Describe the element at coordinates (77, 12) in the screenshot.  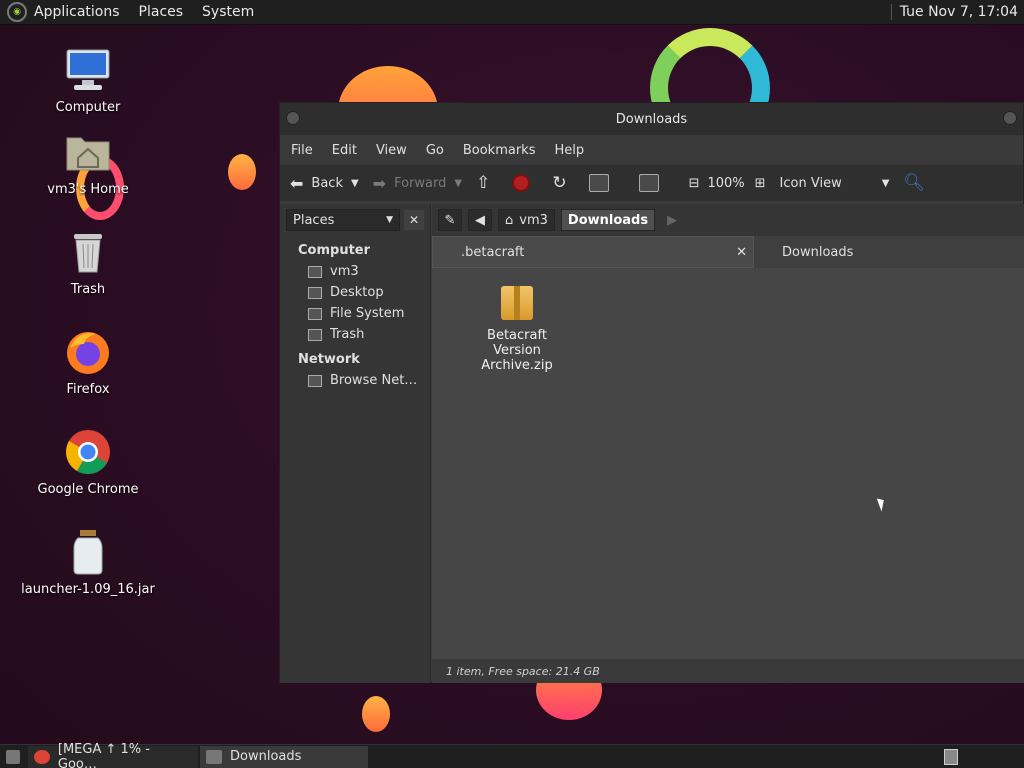
I see `applications-menu: Applications` at that location.